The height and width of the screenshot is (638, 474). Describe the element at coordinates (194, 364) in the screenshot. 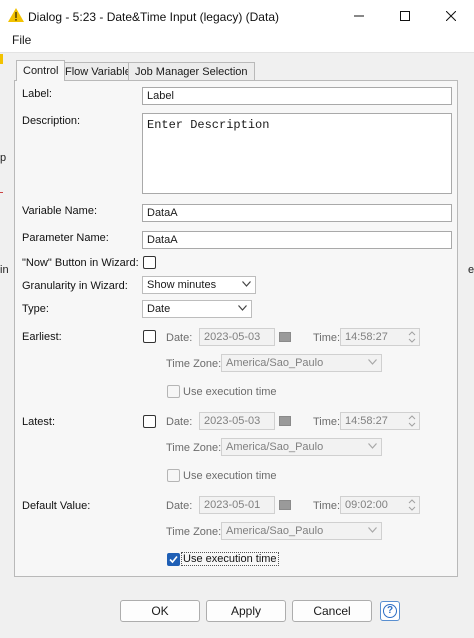

I see `earliest-zone-label: Time Zone:` at that location.